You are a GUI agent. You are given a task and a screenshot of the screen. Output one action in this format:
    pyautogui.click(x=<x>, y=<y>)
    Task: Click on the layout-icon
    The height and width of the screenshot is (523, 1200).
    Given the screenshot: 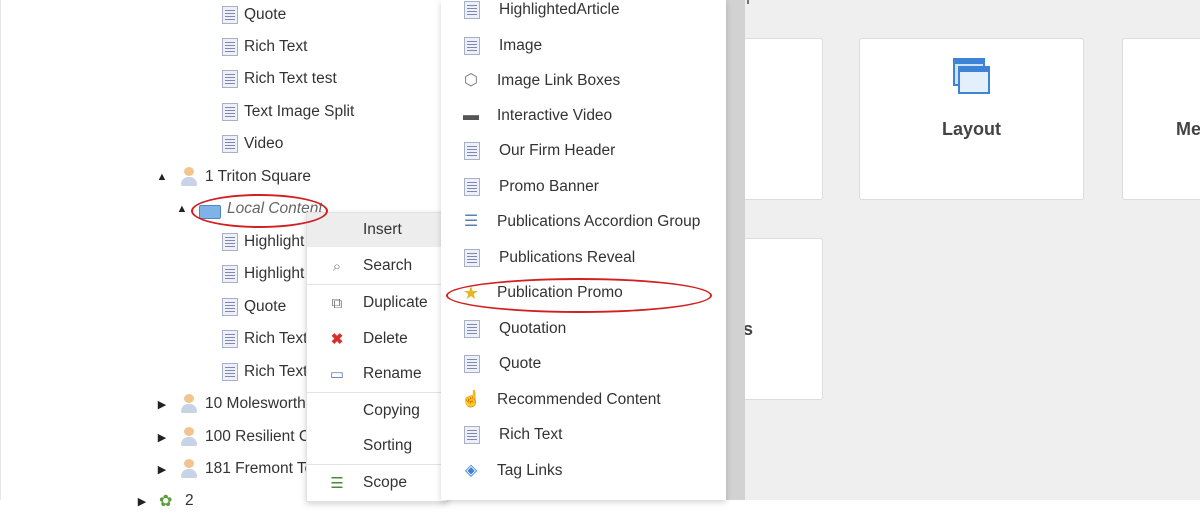 What is the action you would take?
    pyautogui.click(x=971, y=76)
    